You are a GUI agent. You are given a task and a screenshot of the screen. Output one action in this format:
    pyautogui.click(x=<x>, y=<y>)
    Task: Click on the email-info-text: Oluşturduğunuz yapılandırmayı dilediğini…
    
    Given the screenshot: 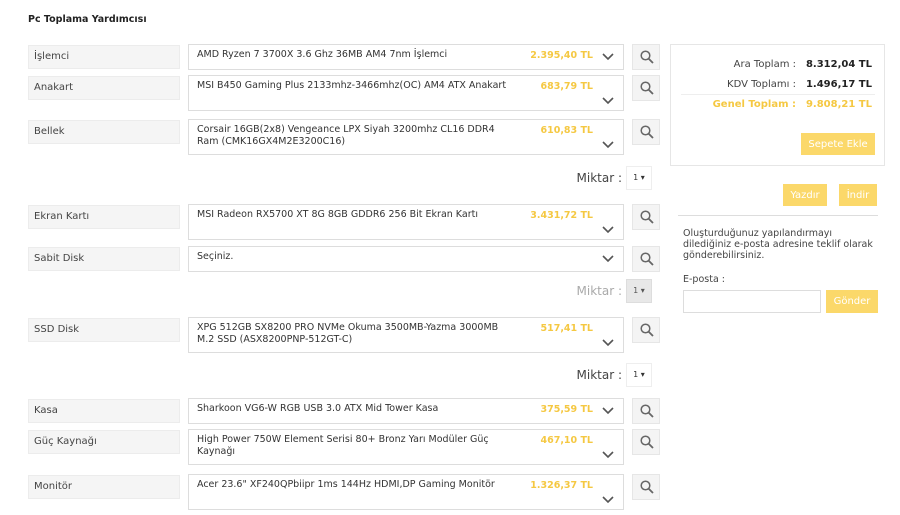 What is the action you would take?
    pyautogui.click(x=778, y=244)
    